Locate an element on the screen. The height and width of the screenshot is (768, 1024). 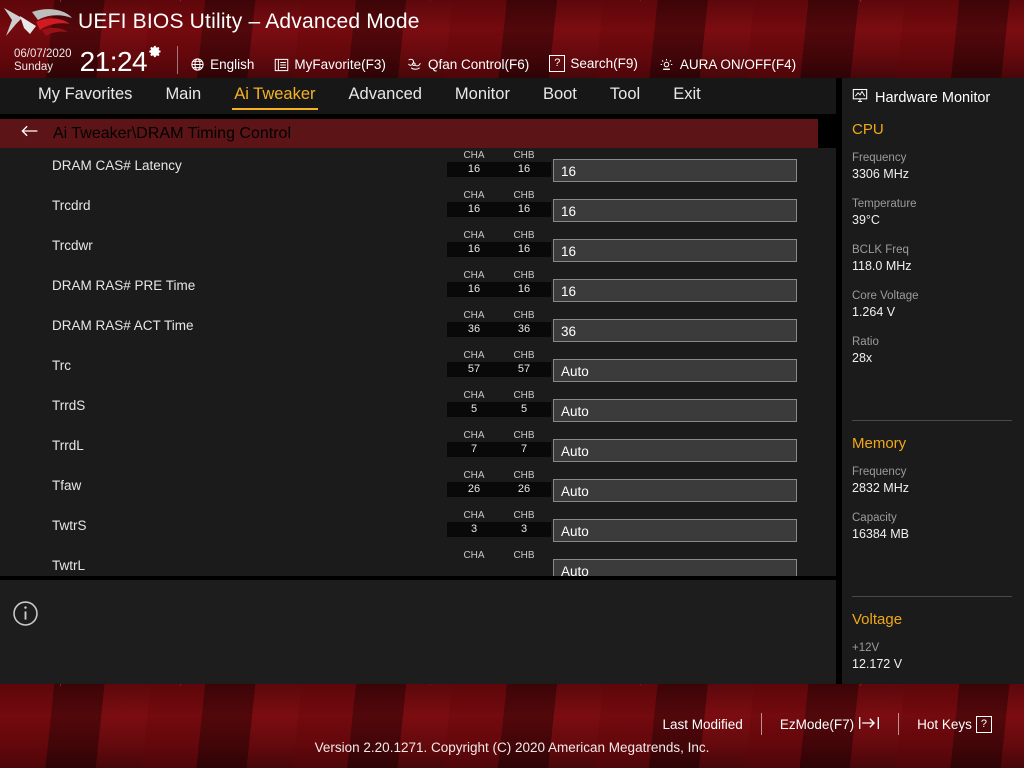
hw-metric-value: 28x is located at coordinates (862, 358).